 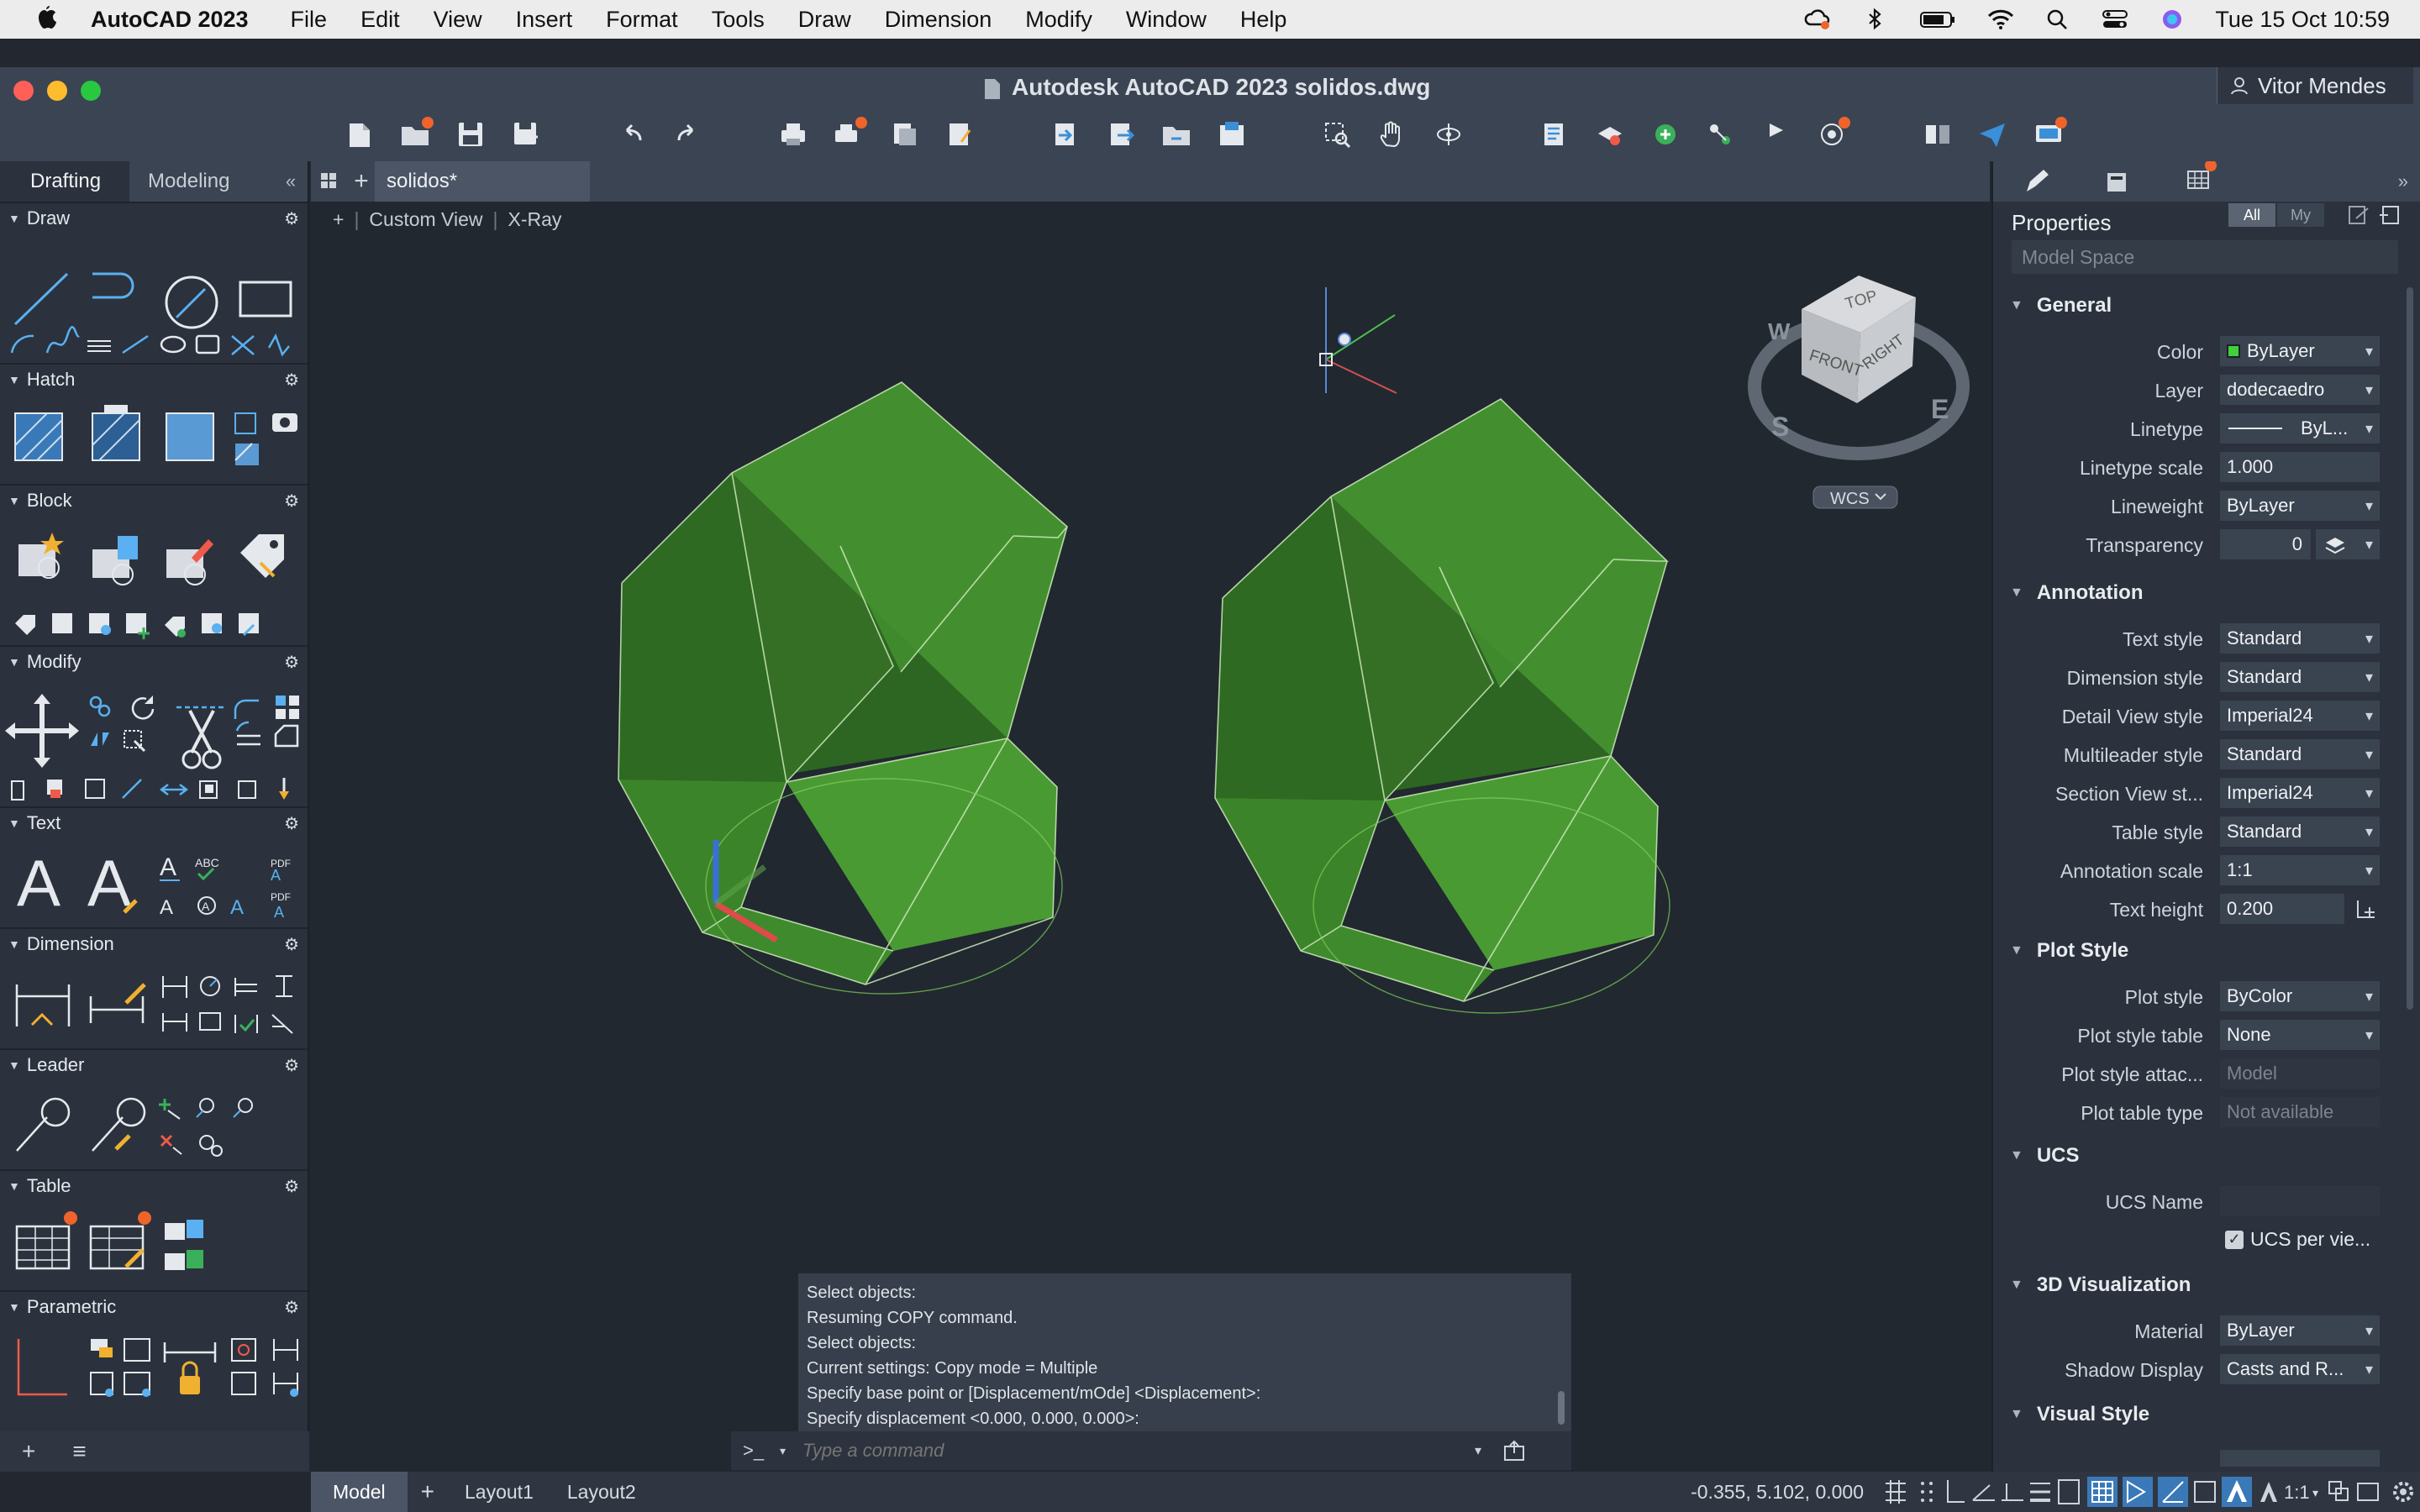 I want to click on scale-icon, so click(x=248, y=733).